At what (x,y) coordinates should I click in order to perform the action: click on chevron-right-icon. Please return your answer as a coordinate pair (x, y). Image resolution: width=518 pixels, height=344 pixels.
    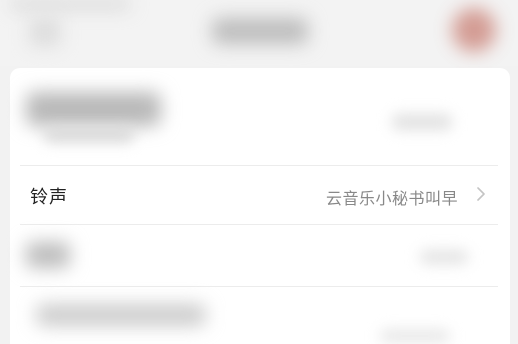
    Looking at the image, I should click on (481, 194).